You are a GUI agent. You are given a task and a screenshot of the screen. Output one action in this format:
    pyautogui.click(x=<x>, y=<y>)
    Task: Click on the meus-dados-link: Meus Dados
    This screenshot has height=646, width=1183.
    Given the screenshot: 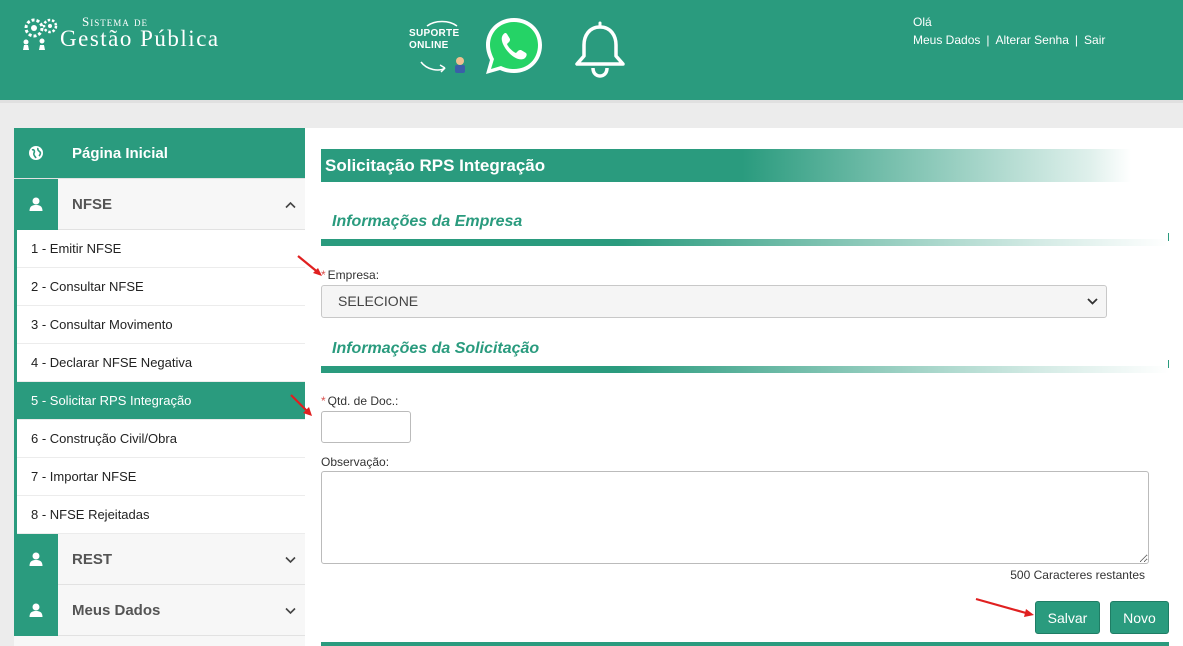 What is the action you would take?
    pyautogui.click(x=946, y=40)
    